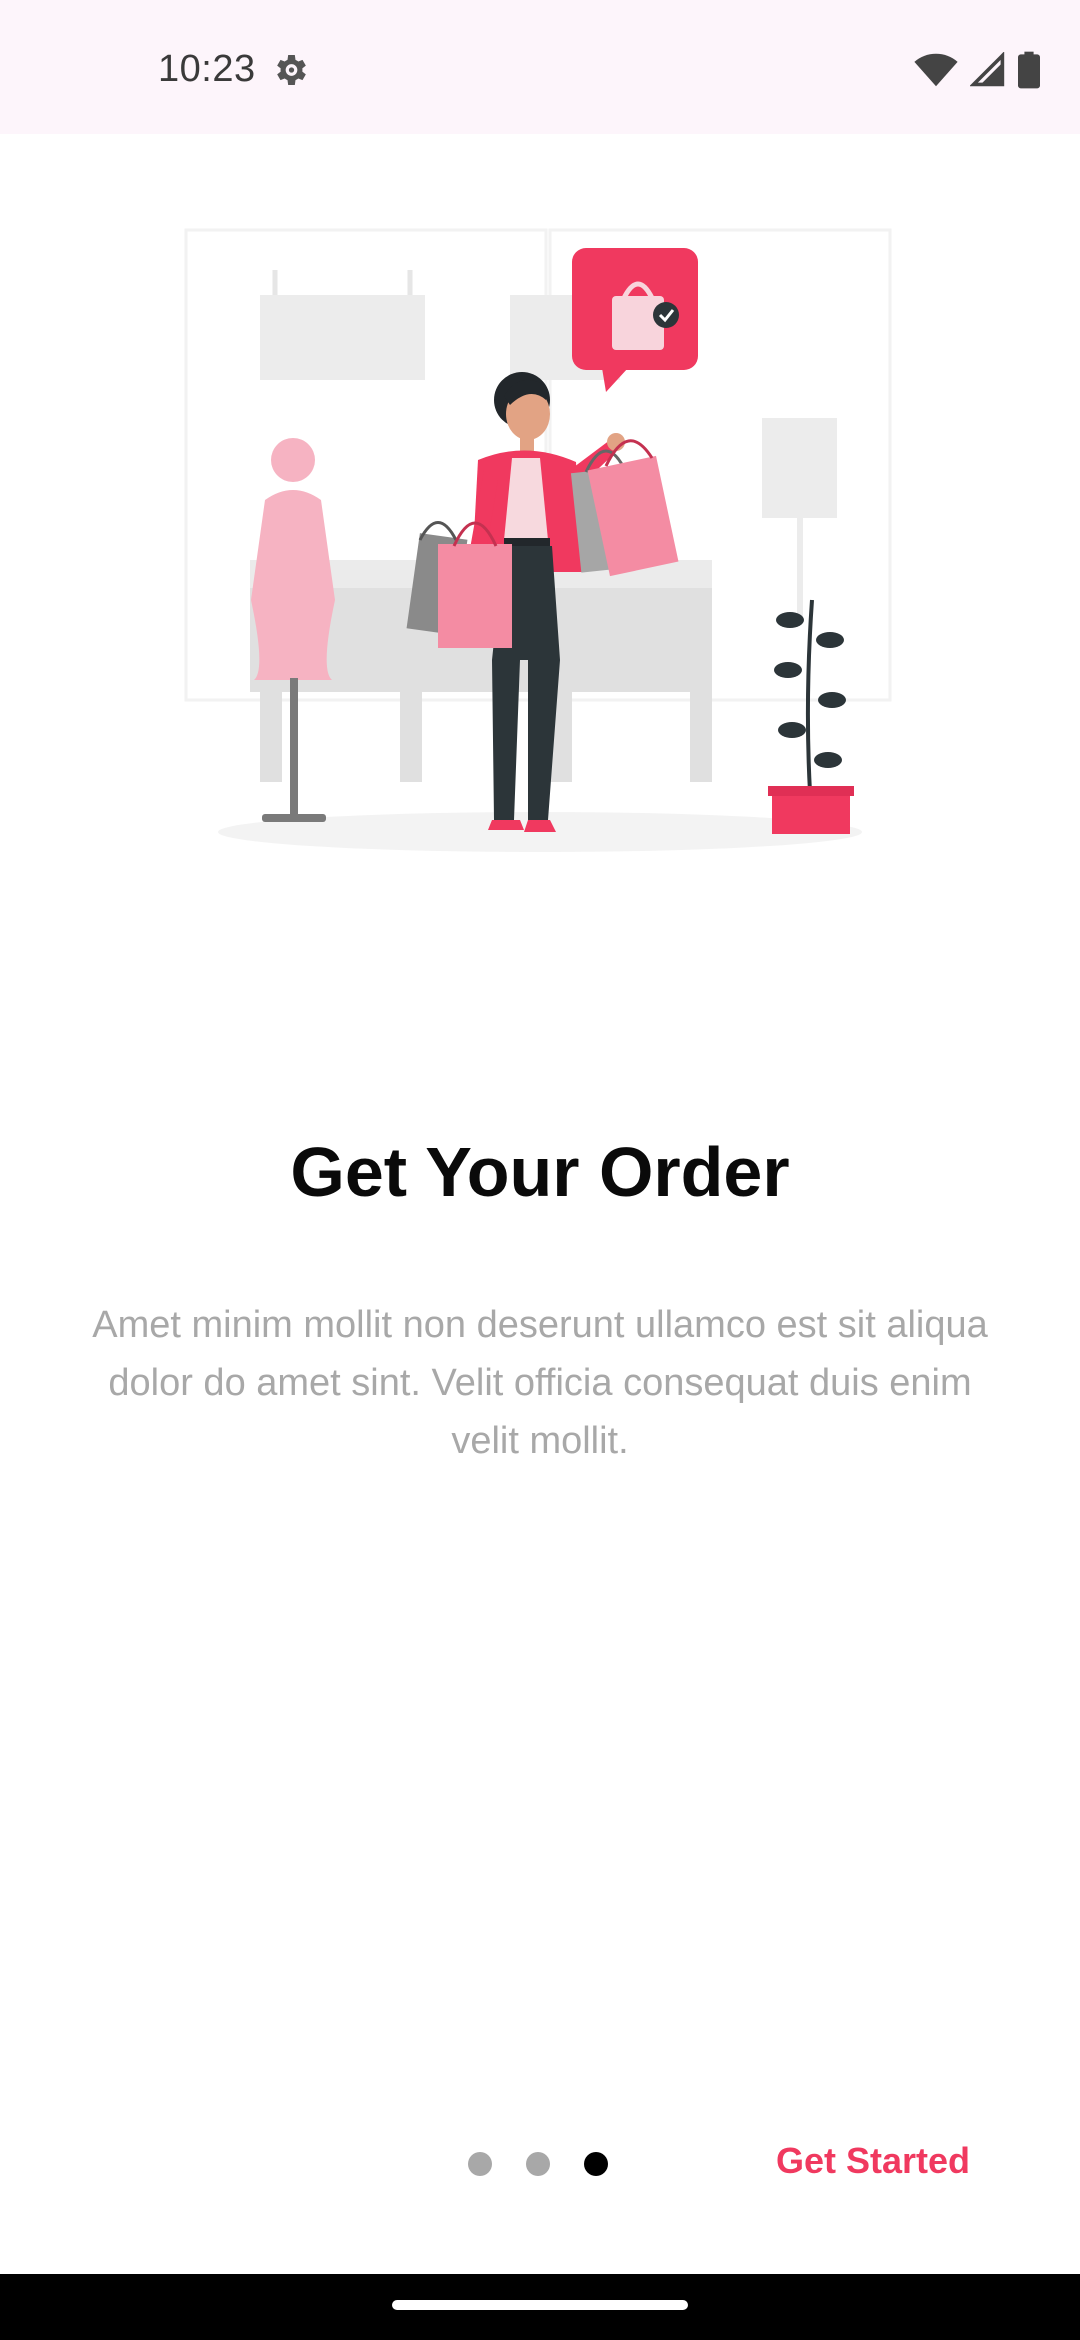 This screenshot has width=1080, height=2340. I want to click on cellular-signal-icon, so click(987, 69).